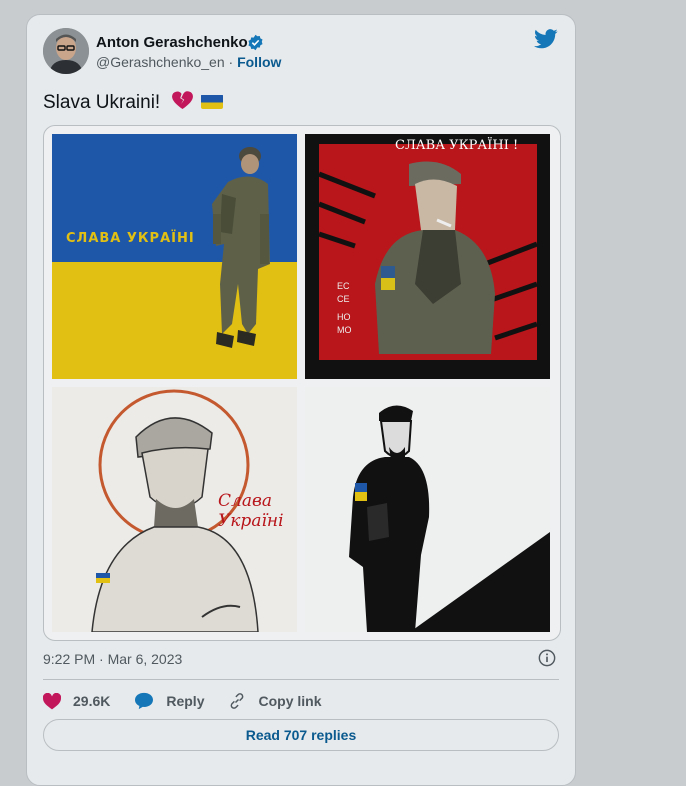 Image resolution: width=686 pixels, height=786 pixels. Describe the element at coordinates (343, 286) in the screenshot. I see `side-text-line: EC` at that location.